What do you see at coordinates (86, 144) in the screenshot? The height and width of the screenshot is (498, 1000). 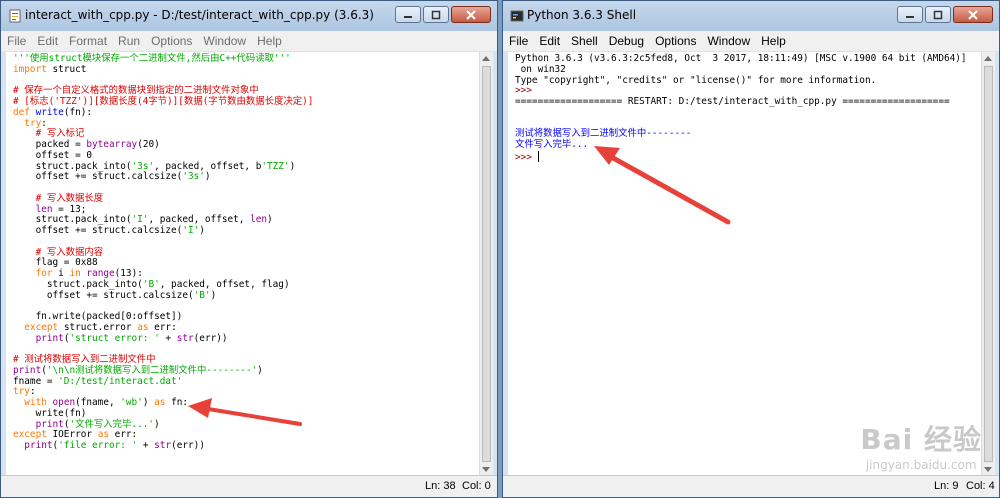 I see `code-line: packed = bytearray(20)` at bounding box center [86, 144].